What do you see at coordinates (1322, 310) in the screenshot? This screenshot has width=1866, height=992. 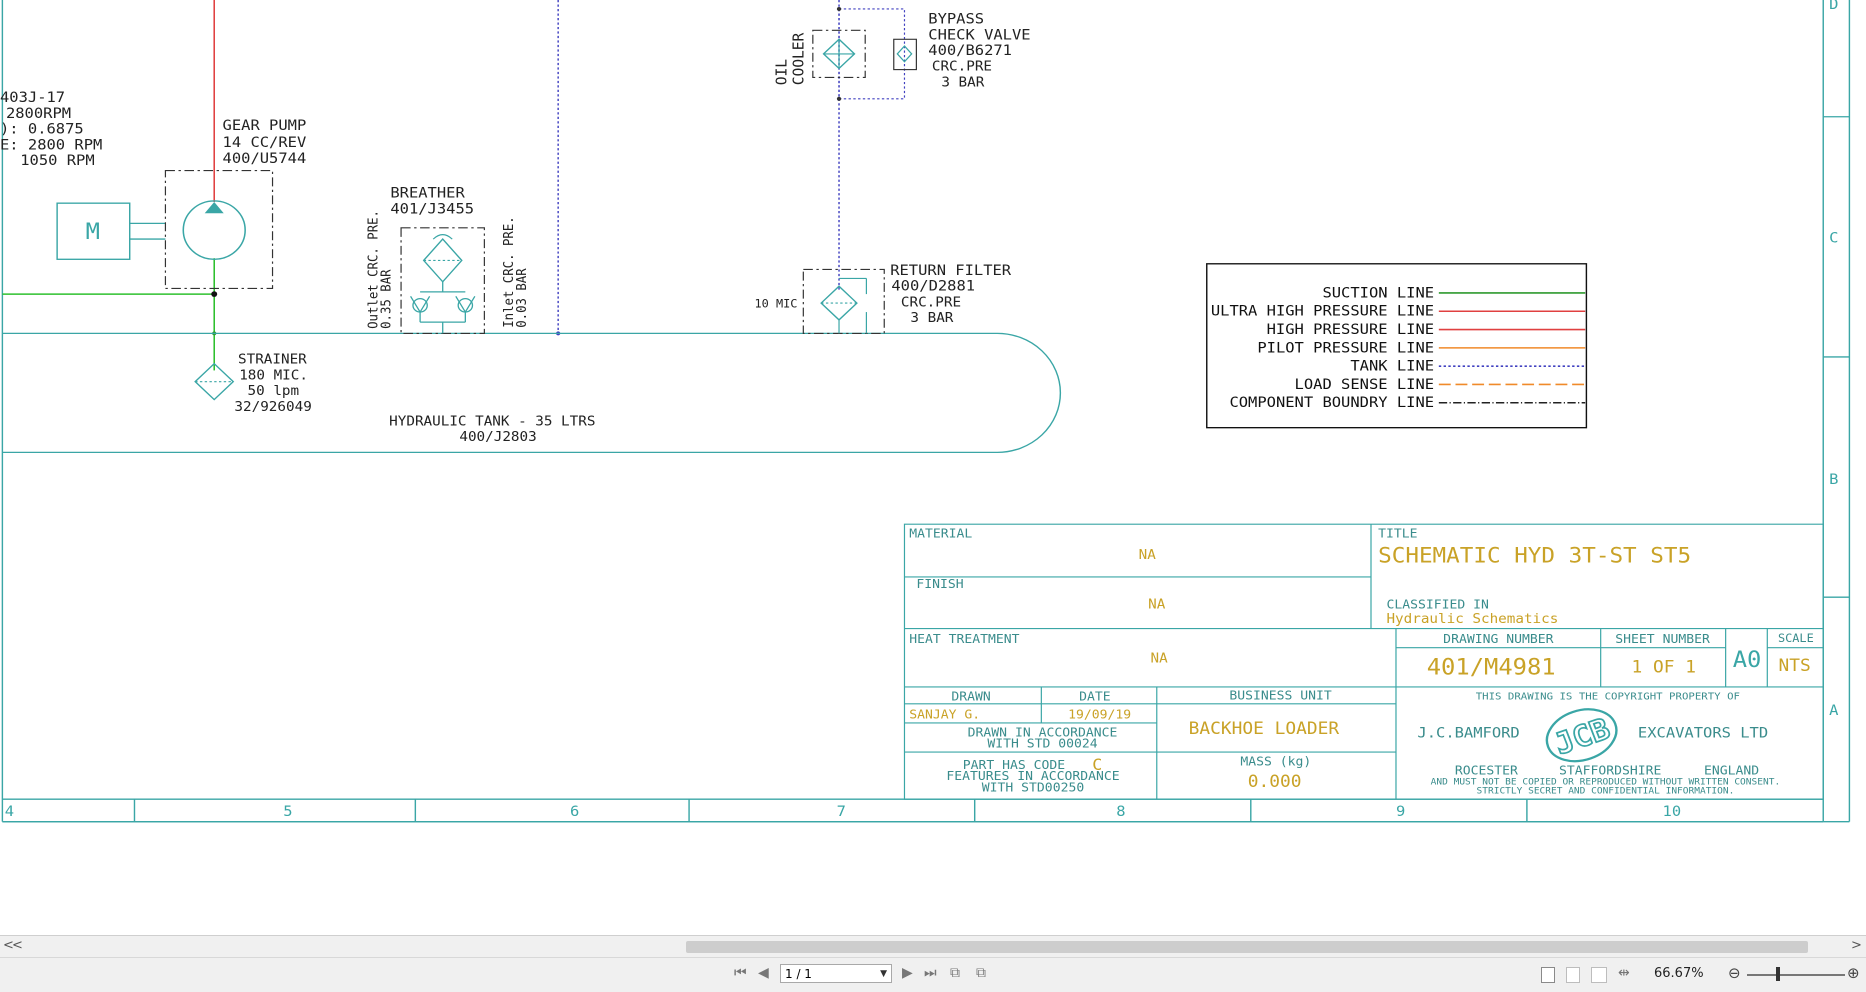 I see `legend-label: ULTRA HIGH PRESSURE LINE` at bounding box center [1322, 310].